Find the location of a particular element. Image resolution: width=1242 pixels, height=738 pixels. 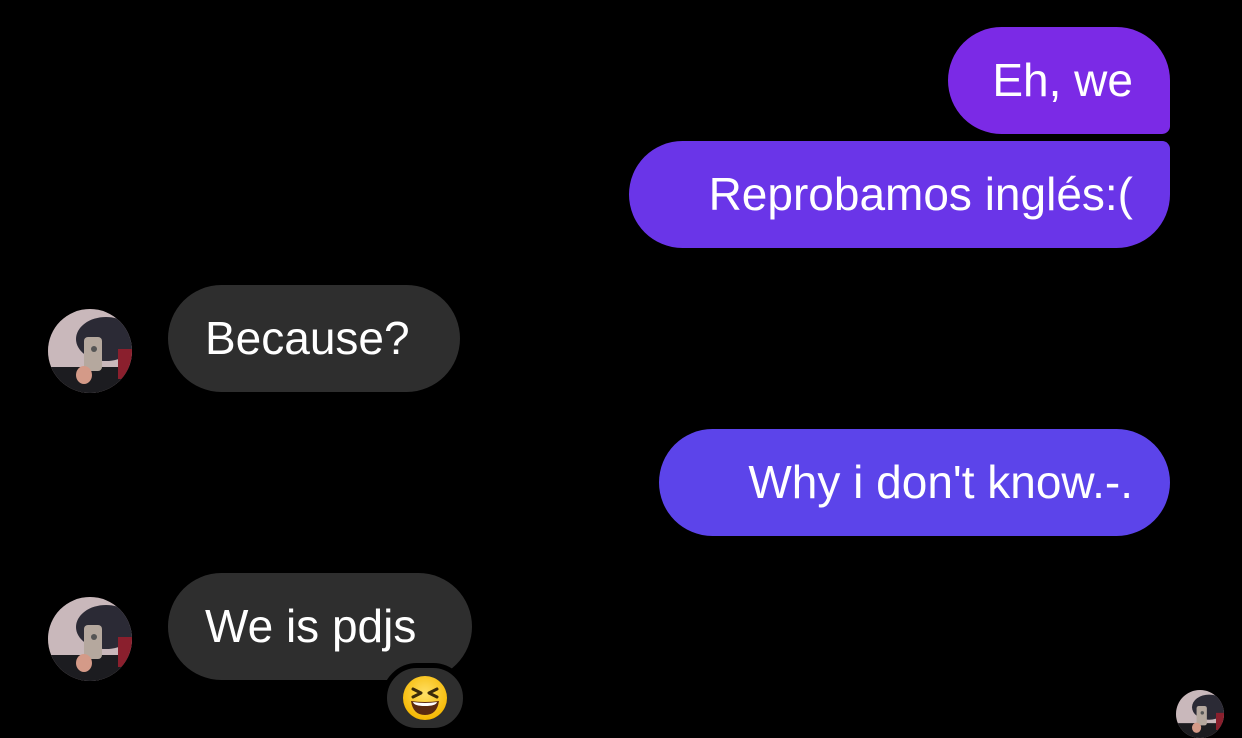

message-text: Reprobamos inglés:( is located at coordinates (920, 194).